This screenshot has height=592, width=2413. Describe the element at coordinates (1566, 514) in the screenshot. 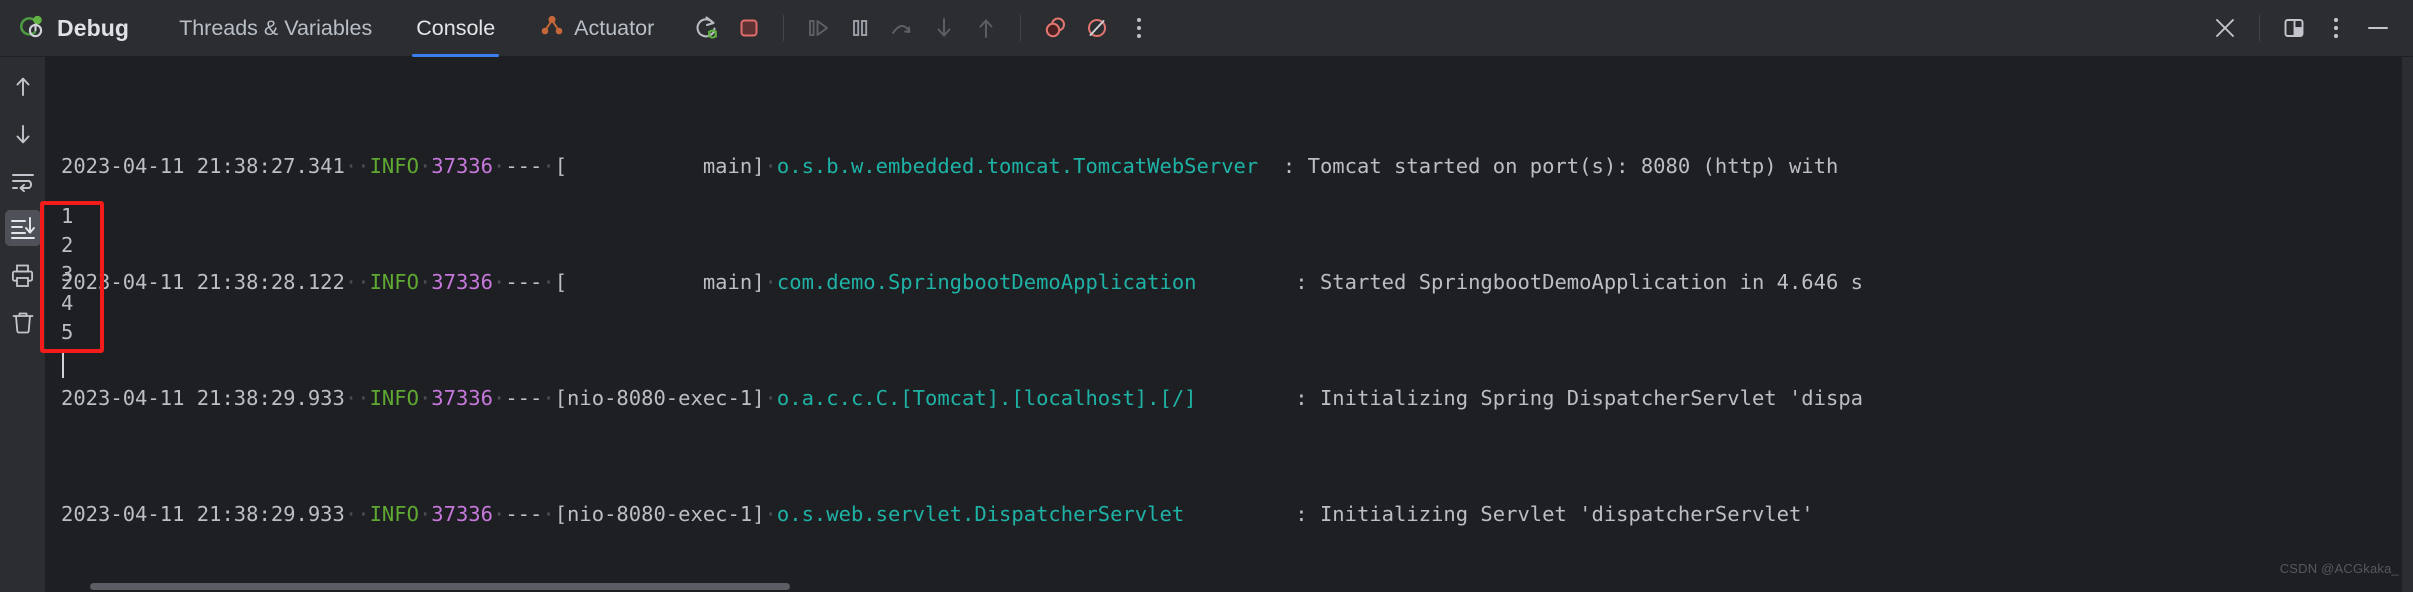

I see `log-message: Initializing Servlet 'dispatcherServlet'` at that location.